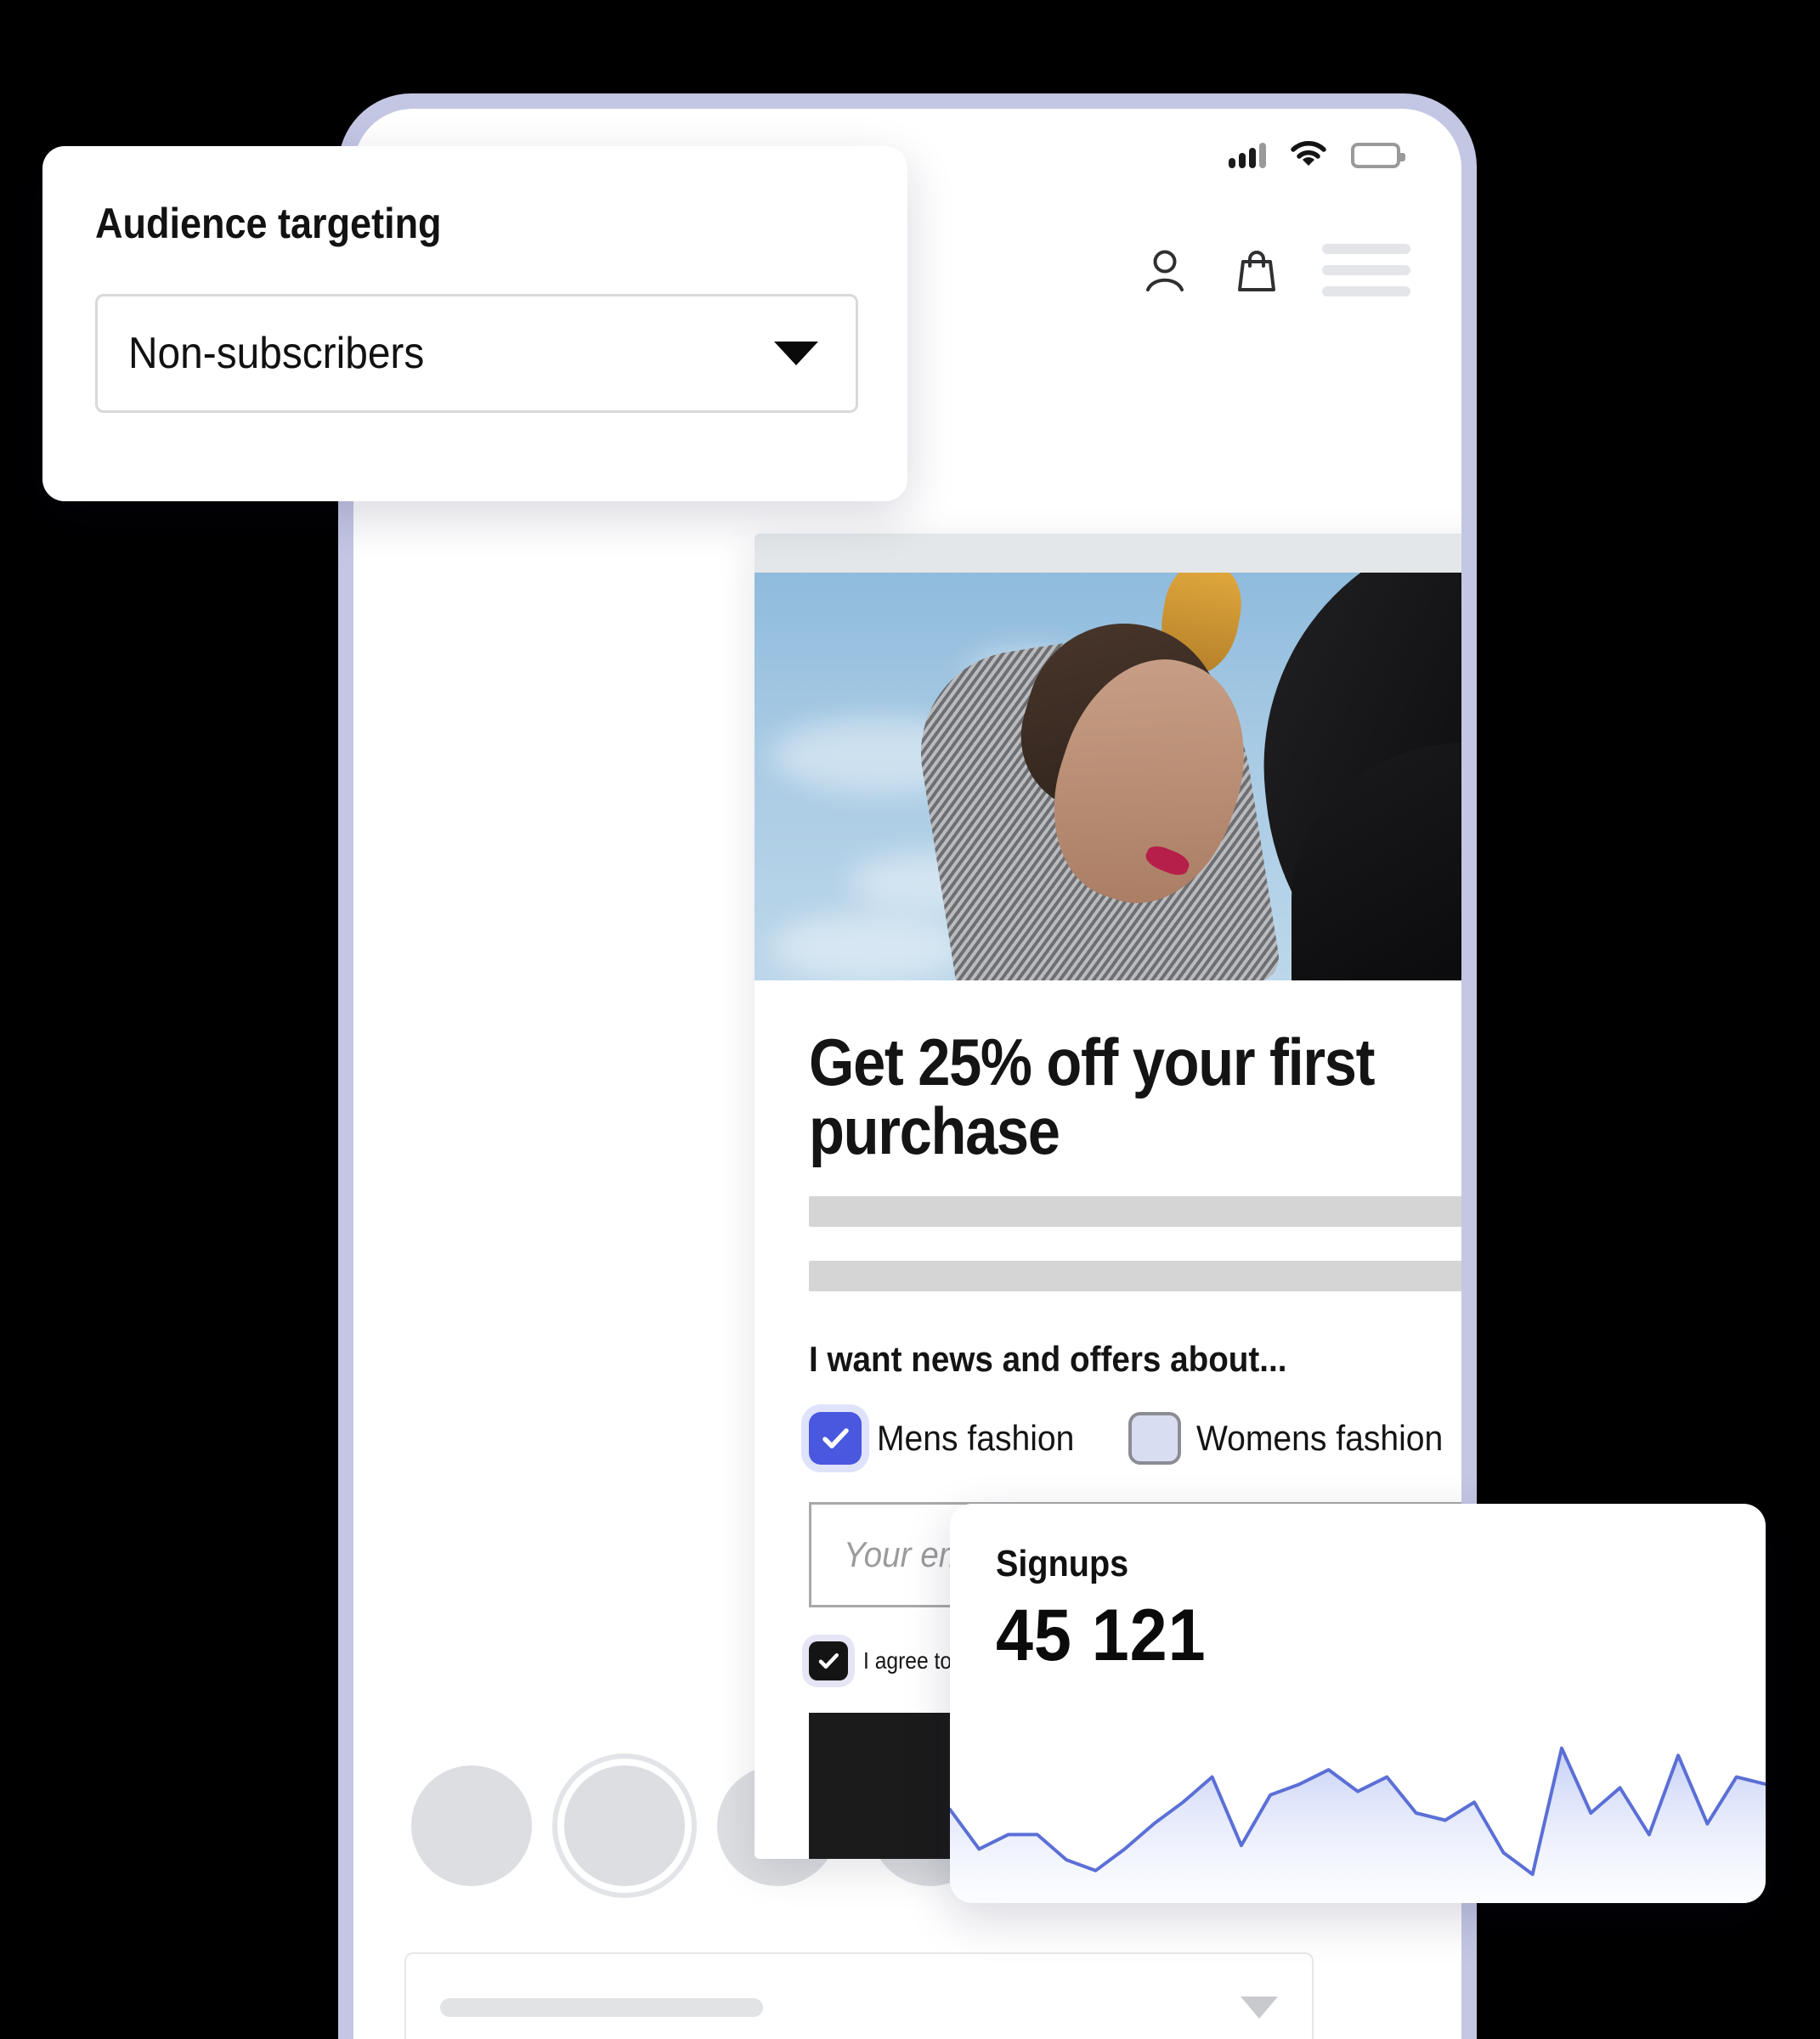  I want to click on signups-sparkline-chart, so click(1358, 1805).